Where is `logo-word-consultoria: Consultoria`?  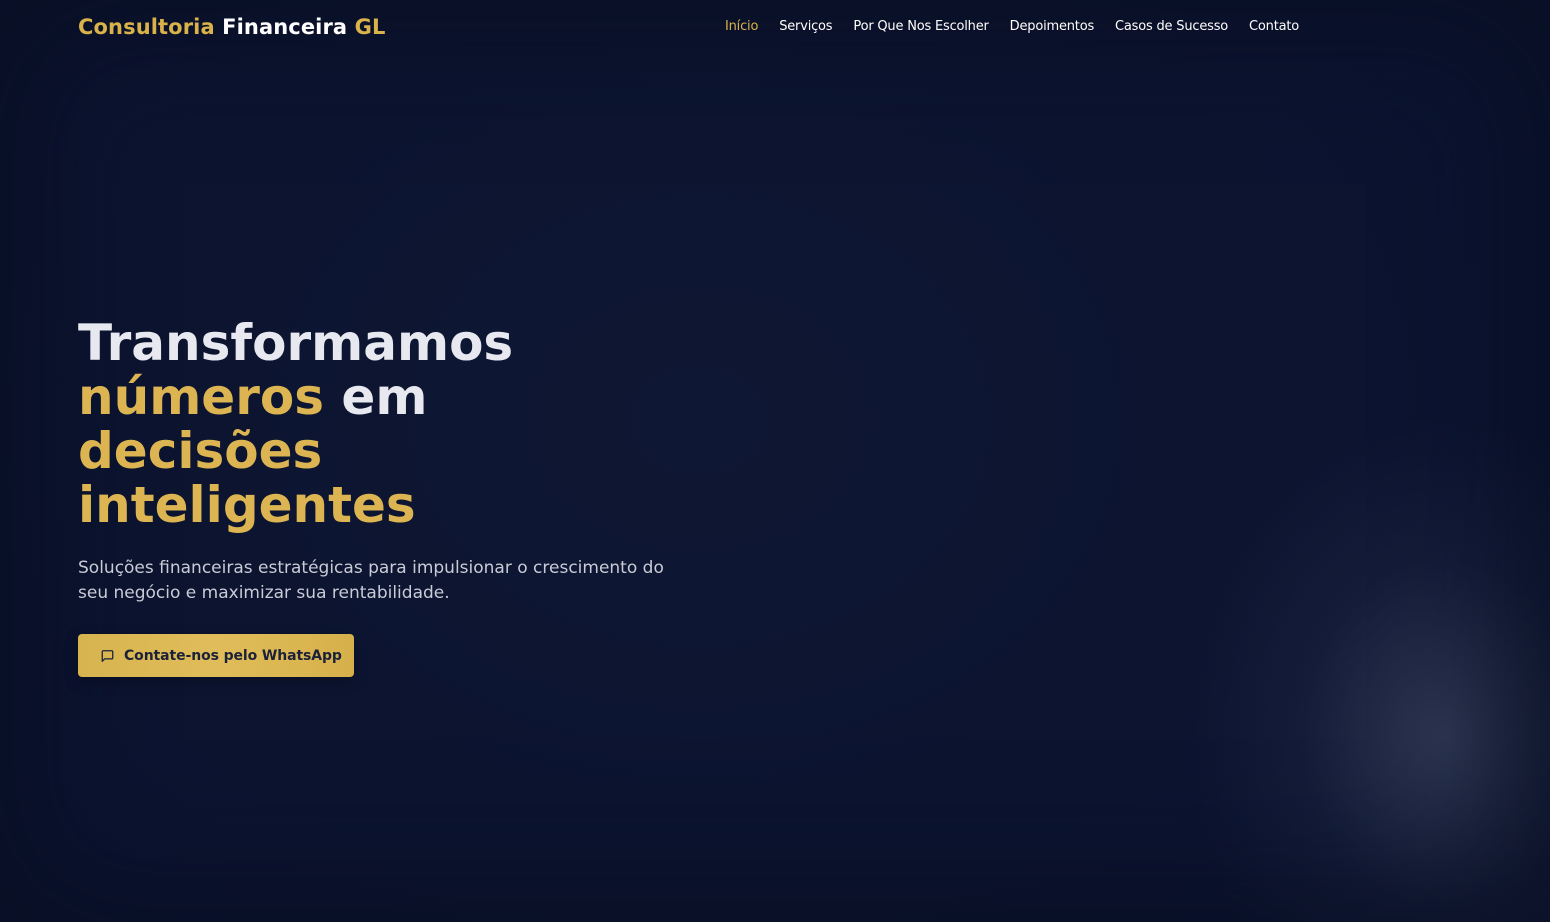
logo-word-consultoria: Consultoria is located at coordinates (146, 27).